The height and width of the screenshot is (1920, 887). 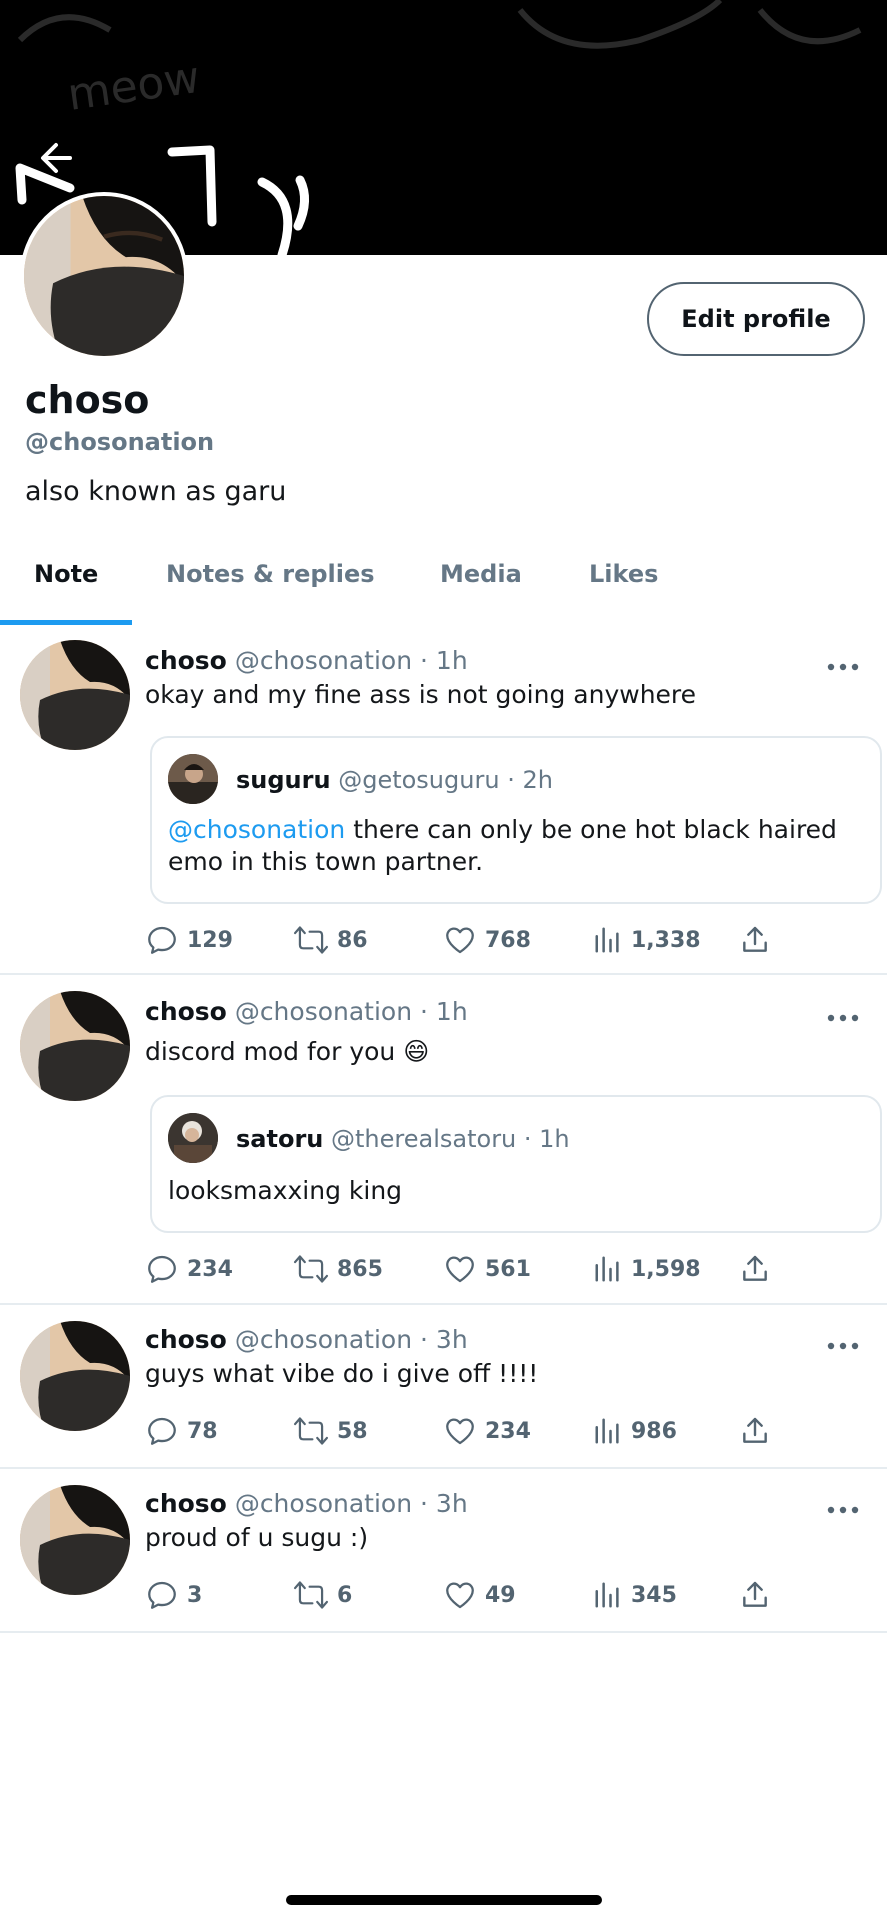 I want to click on edit-profile-button: Edit profile, so click(x=756, y=319).